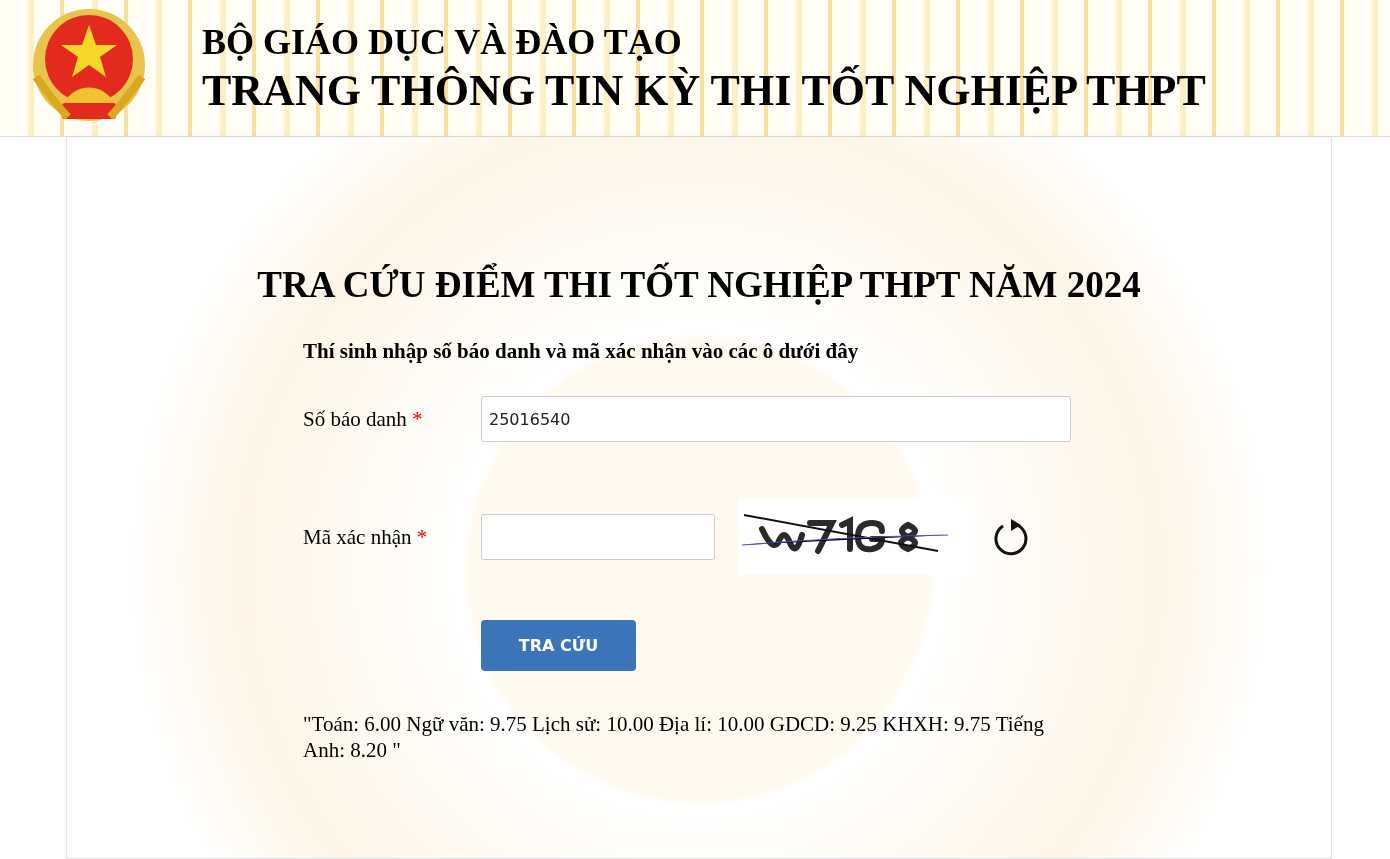 Image resolution: width=1390 pixels, height=859 pixels. Describe the element at coordinates (704, 90) in the screenshot. I see `site-title: TRANG THÔNG TIN KỲ THI TỐT NGHIỆP THPT` at that location.